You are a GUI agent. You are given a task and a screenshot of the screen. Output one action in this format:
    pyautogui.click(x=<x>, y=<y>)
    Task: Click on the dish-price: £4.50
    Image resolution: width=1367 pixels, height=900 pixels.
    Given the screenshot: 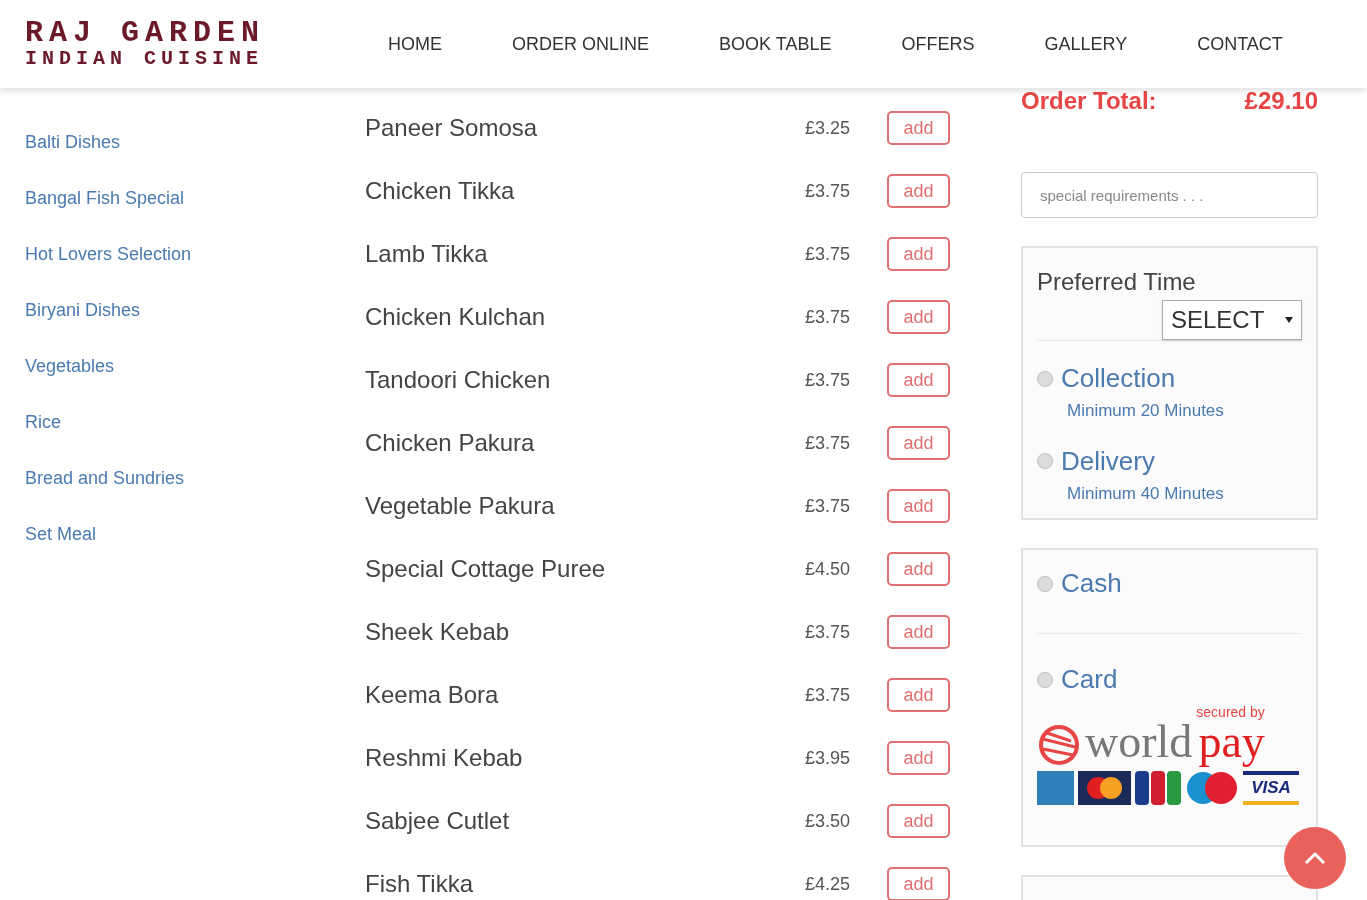 What is the action you would take?
    pyautogui.click(x=828, y=569)
    